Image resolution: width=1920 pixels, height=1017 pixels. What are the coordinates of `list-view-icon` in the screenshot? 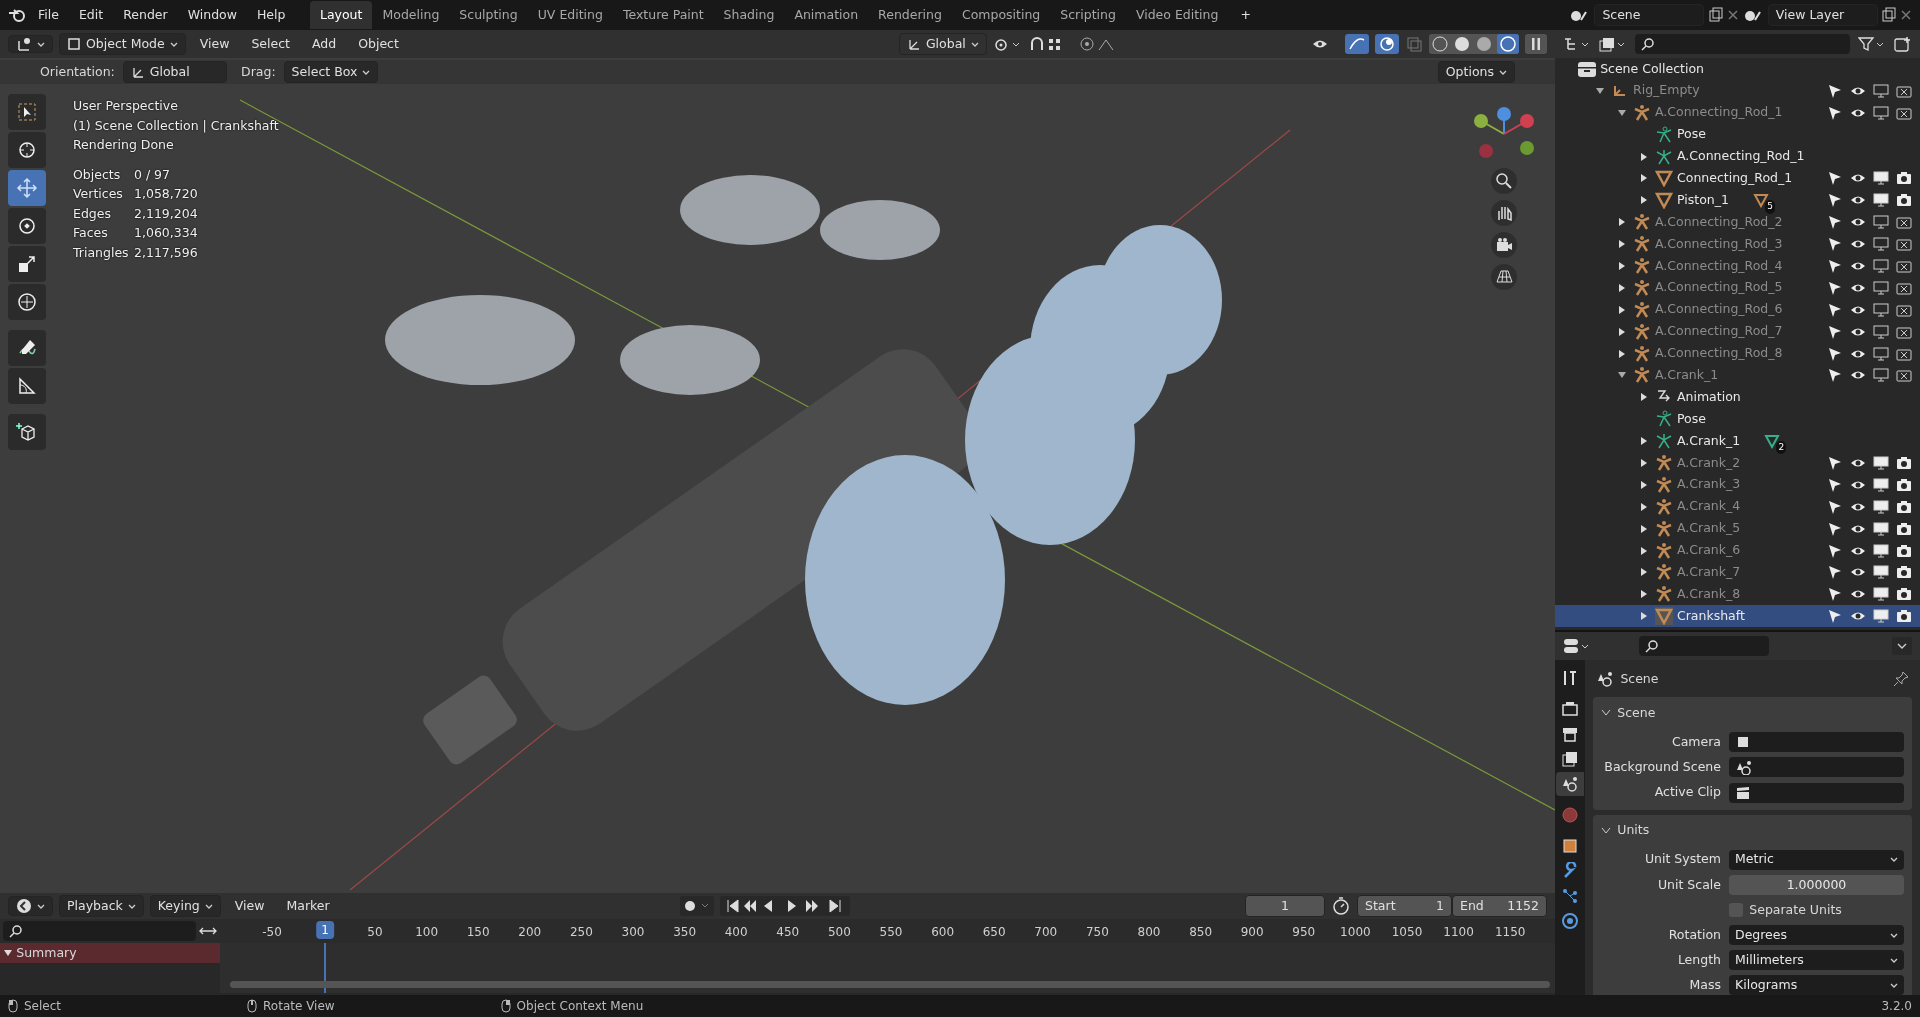 It's located at (1577, 44).